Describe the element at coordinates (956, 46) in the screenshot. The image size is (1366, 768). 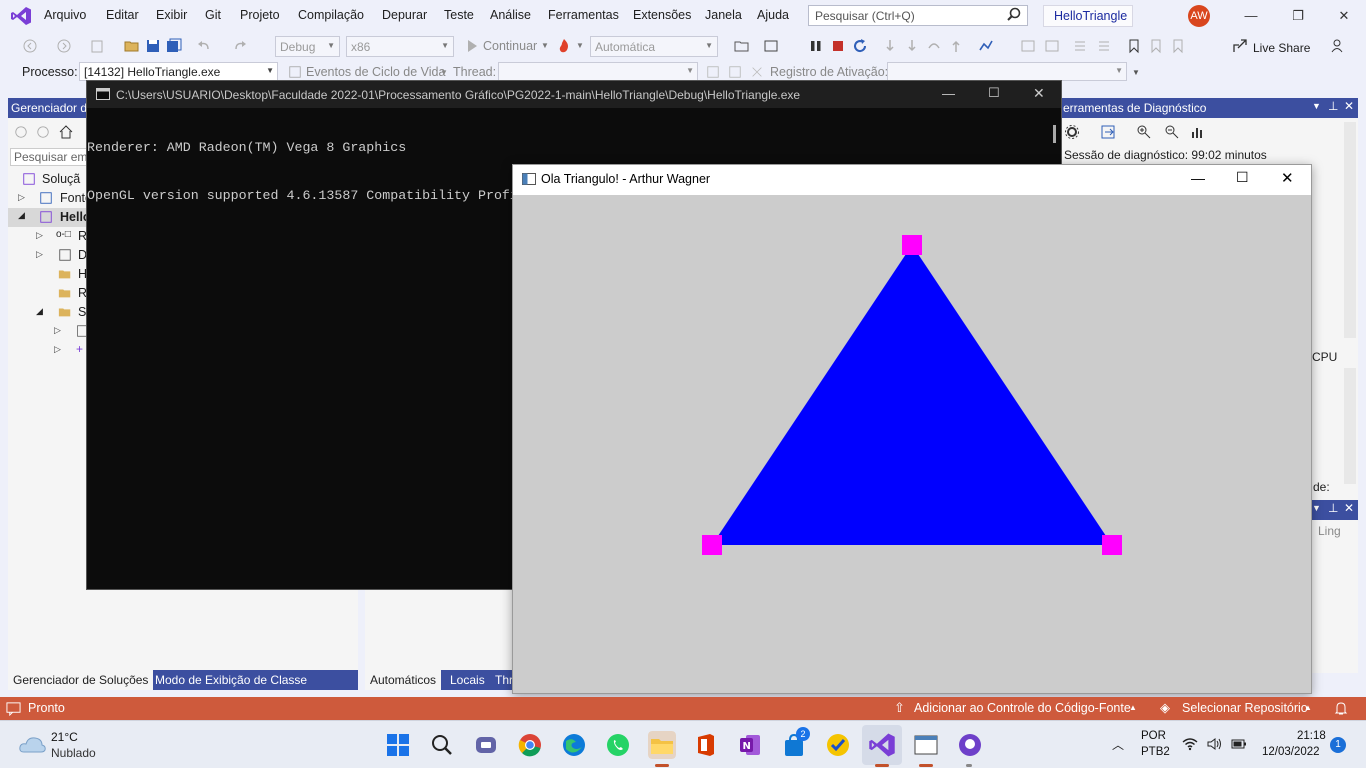
I see `step-out-icon` at that location.